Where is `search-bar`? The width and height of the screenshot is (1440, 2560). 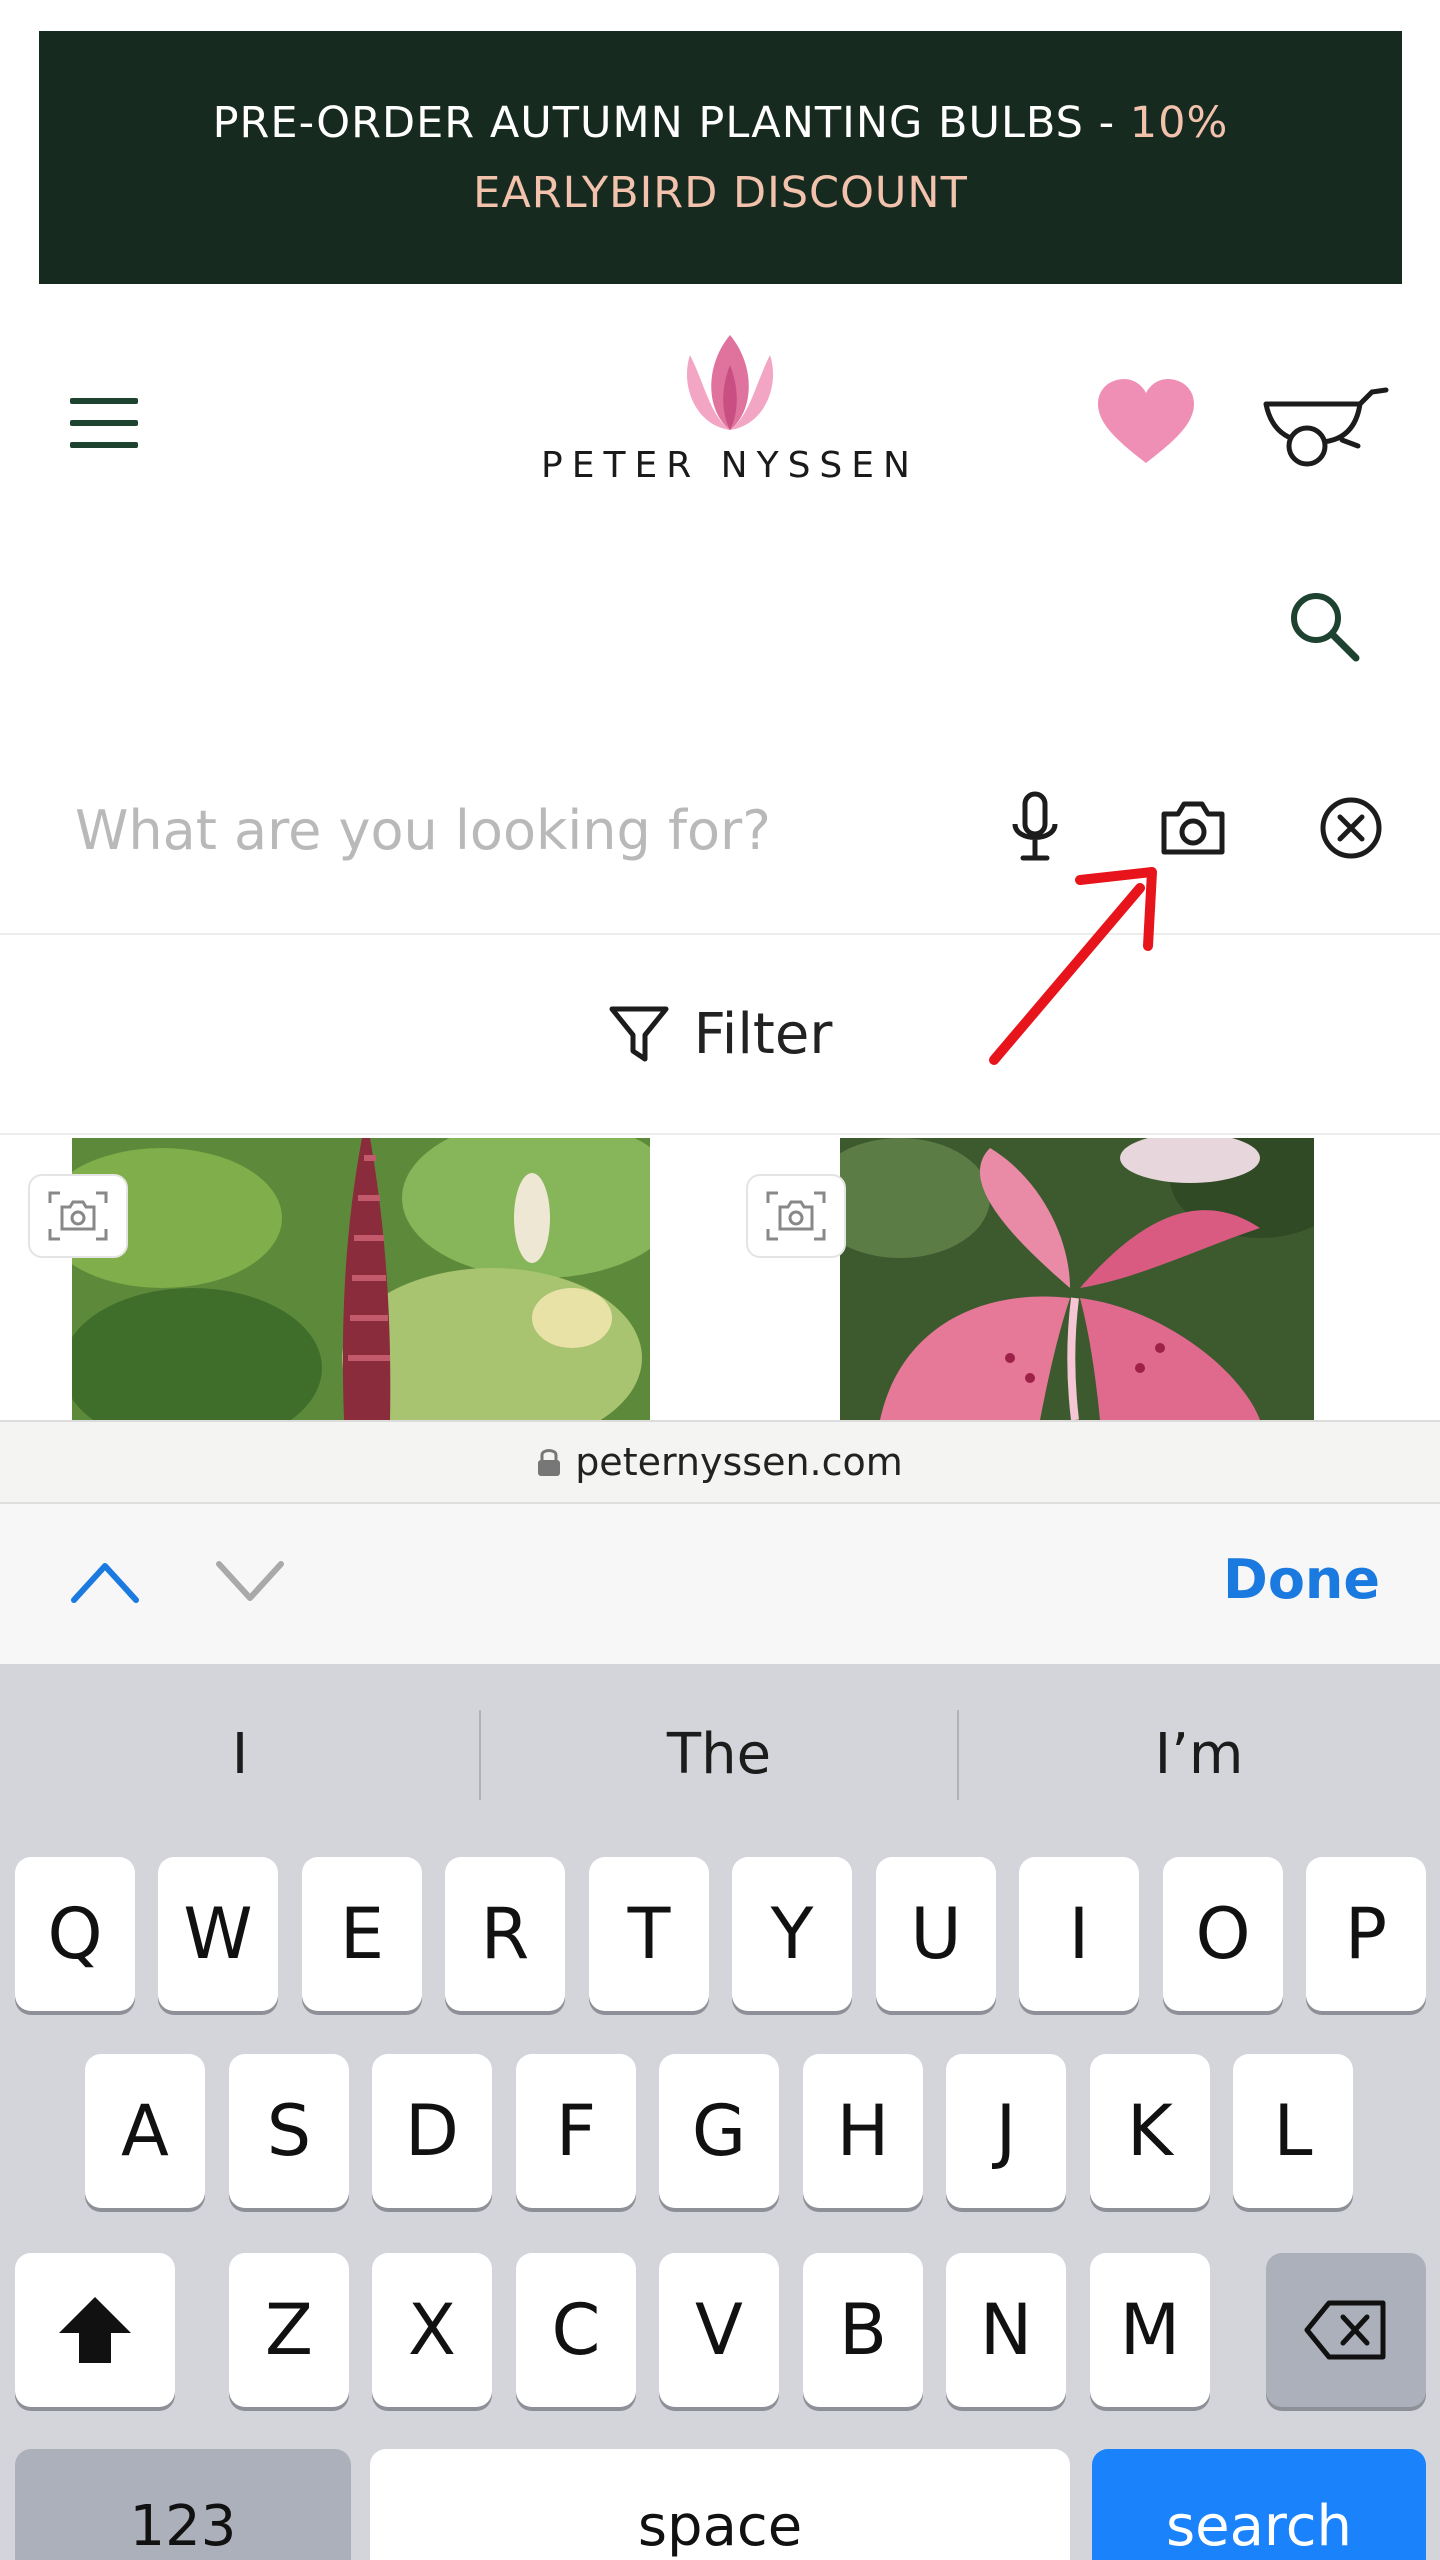 search-bar is located at coordinates (720, 847).